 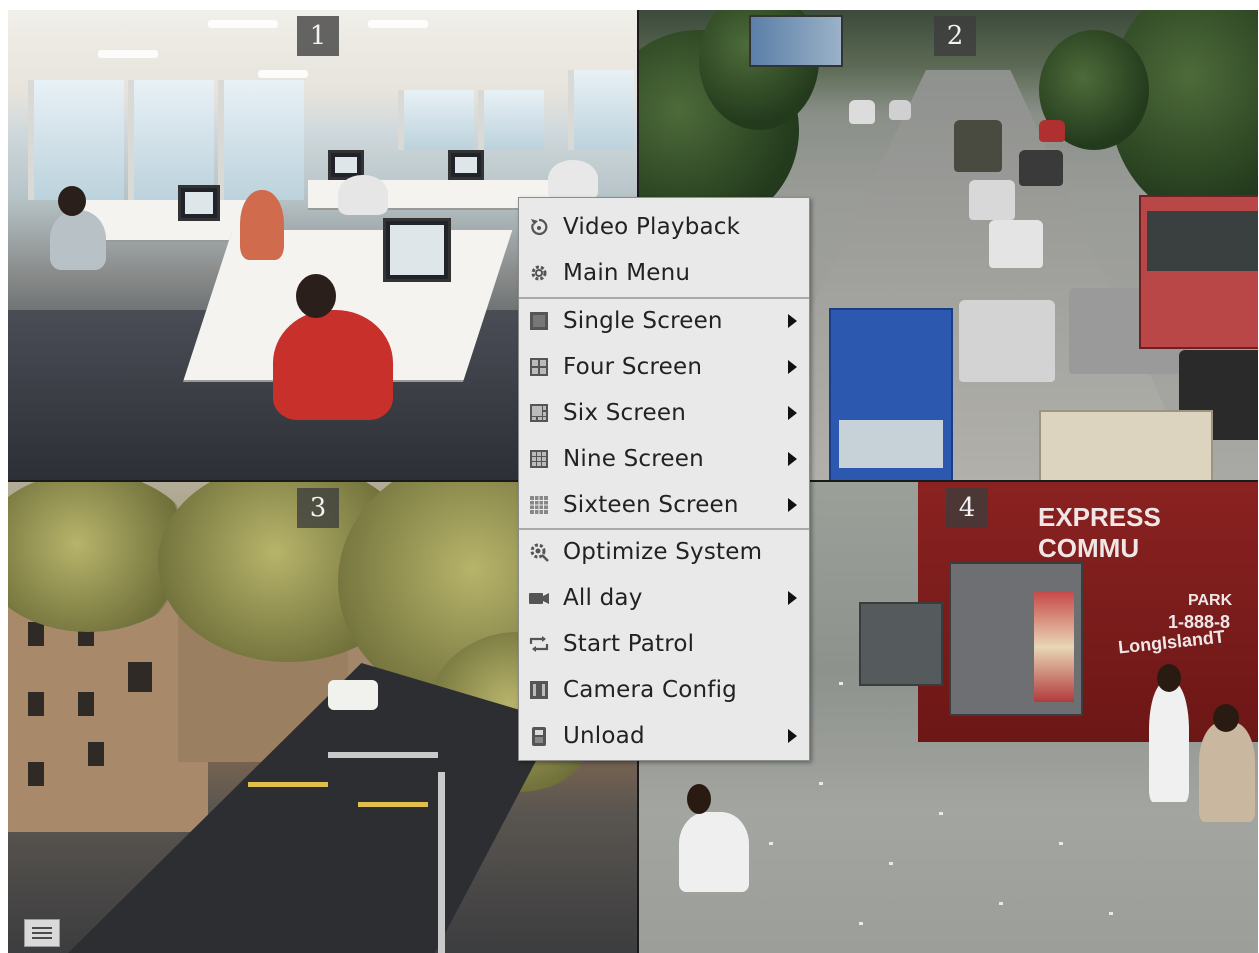 I want to click on menu-item-label: Video Playback, so click(x=652, y=227).